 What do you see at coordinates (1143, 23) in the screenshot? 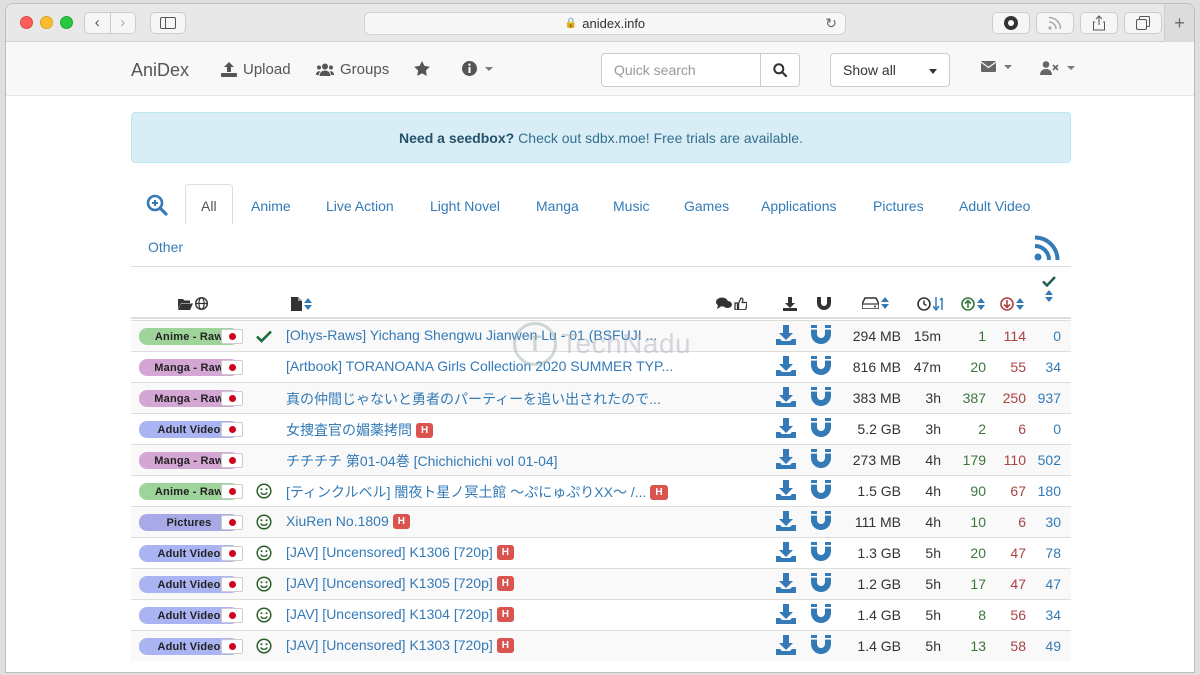
I see `tabs-overview-button` at bounding box center [1143, 23].